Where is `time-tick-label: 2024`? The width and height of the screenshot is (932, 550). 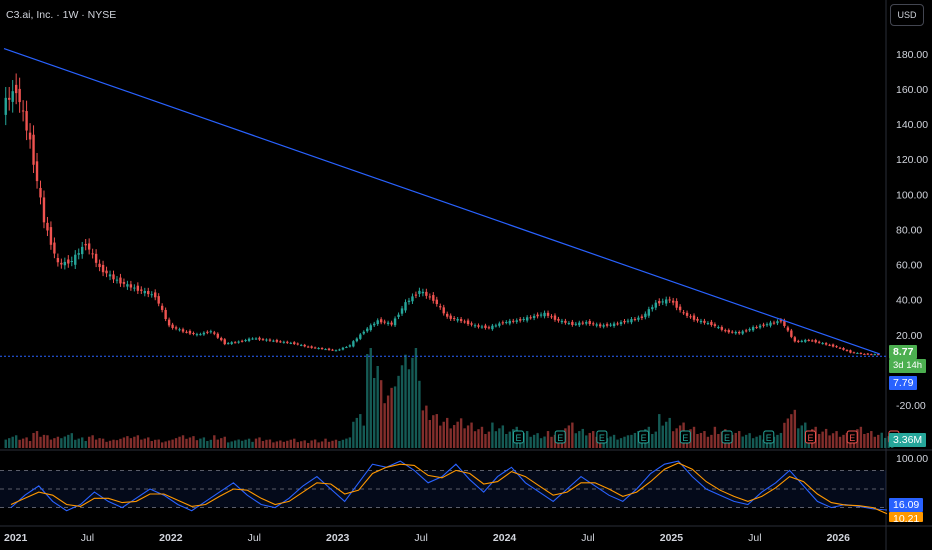 time-tick-label: 2024 is located at coordinates (505, 538).